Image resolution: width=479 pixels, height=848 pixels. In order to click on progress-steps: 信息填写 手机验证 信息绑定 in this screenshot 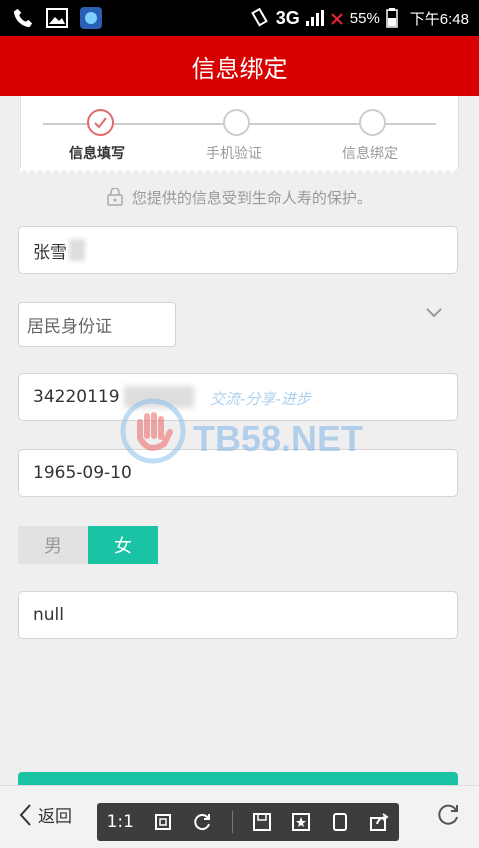, I will do `click(239, 132)`.